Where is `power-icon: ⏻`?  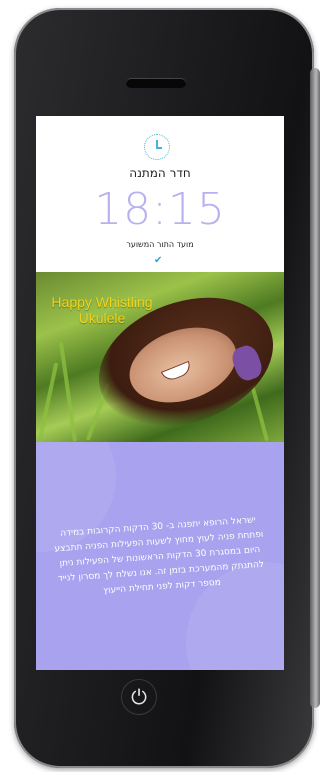
power-icon: ⏻ is located at coordinates (139, 697).